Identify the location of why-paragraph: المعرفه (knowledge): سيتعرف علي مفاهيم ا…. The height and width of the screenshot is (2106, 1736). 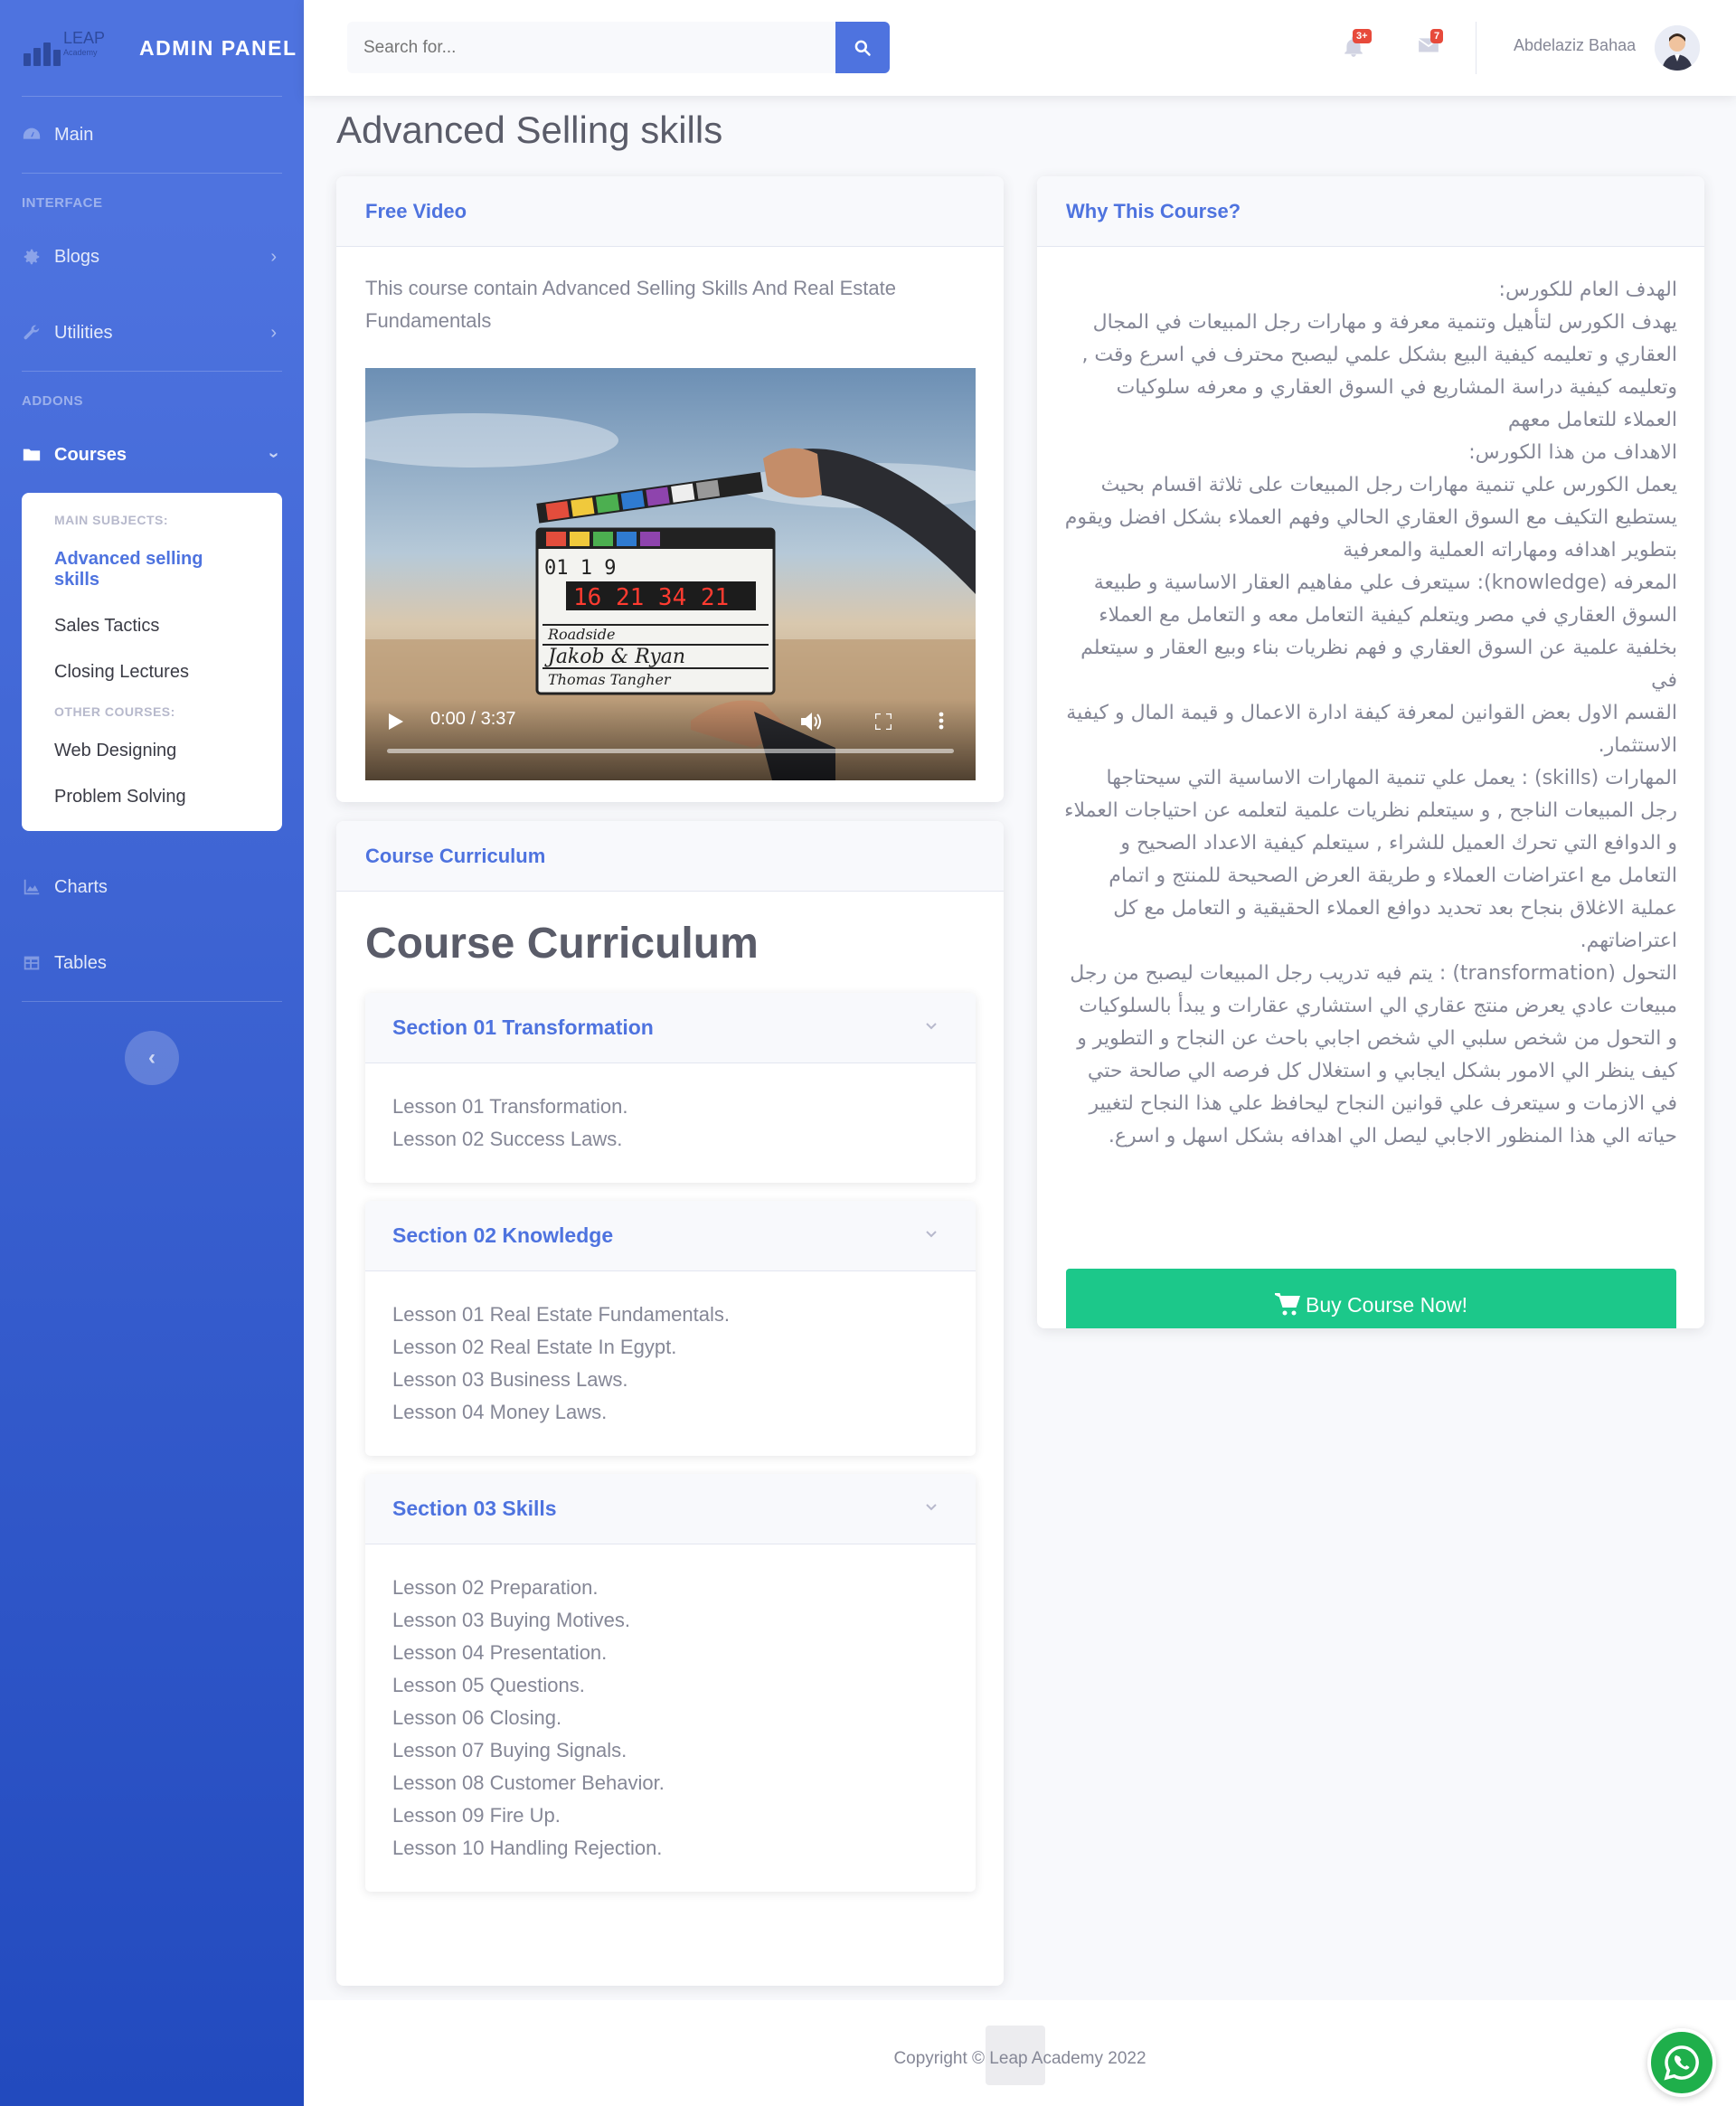
(1378, 631).